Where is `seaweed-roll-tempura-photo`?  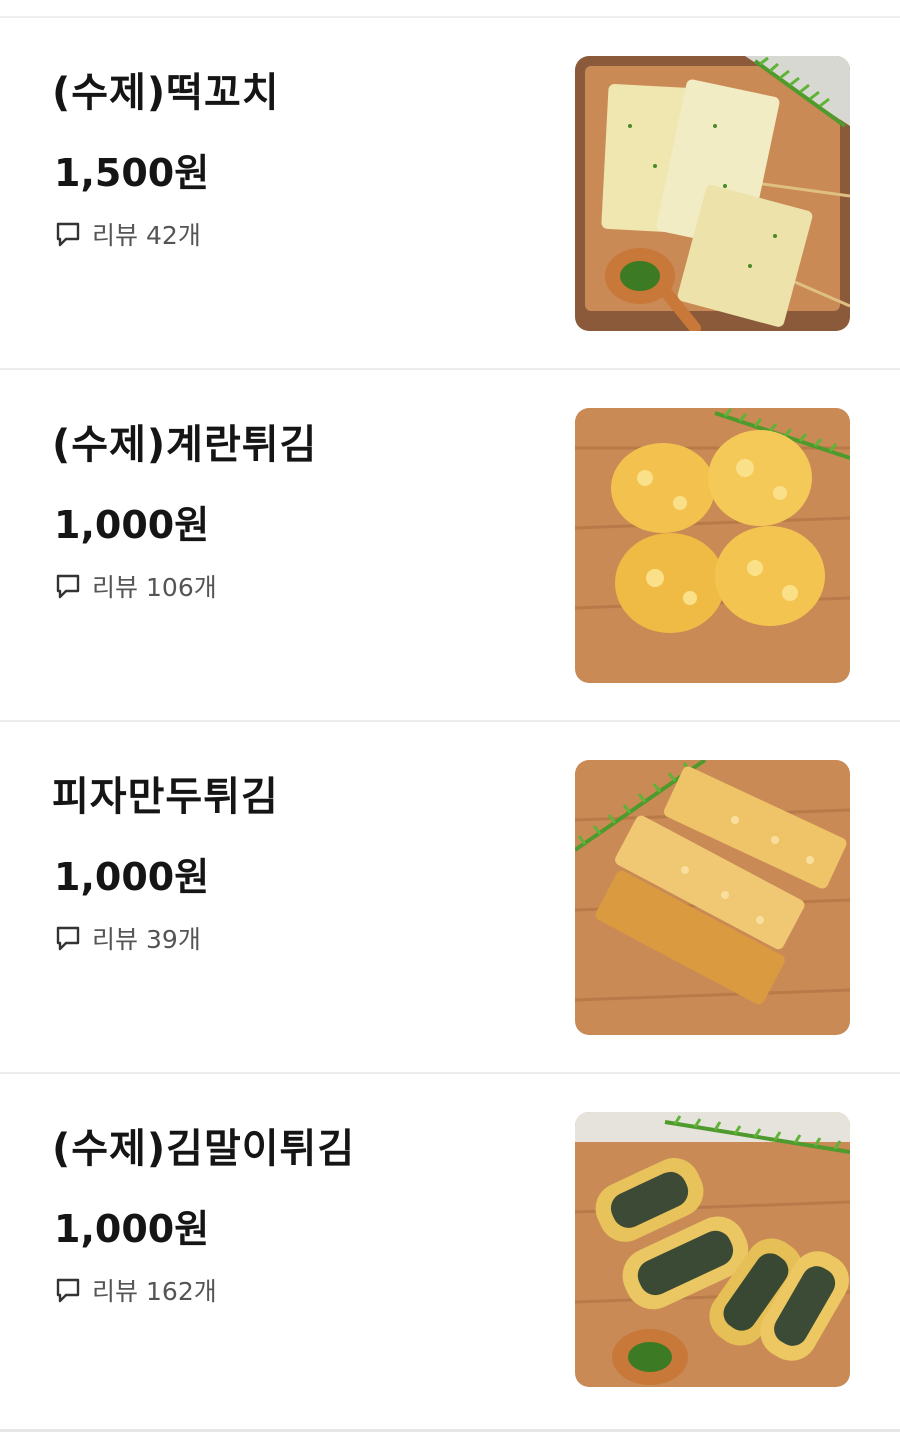 seaweed-roll-tempura-photo is located at coordinates (712, 1249).